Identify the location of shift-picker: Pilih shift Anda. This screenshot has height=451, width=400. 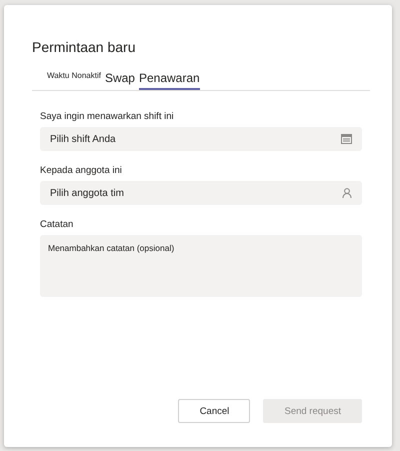
(201, 139).